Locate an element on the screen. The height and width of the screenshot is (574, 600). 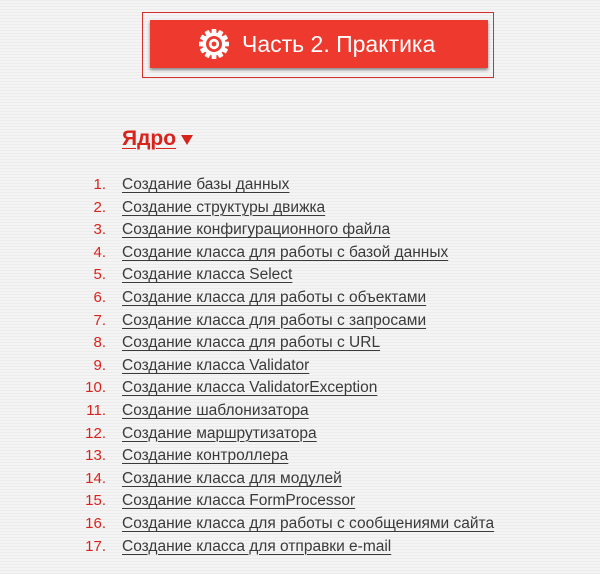
lesson-number: 9. is located at coordinates (99, 365).